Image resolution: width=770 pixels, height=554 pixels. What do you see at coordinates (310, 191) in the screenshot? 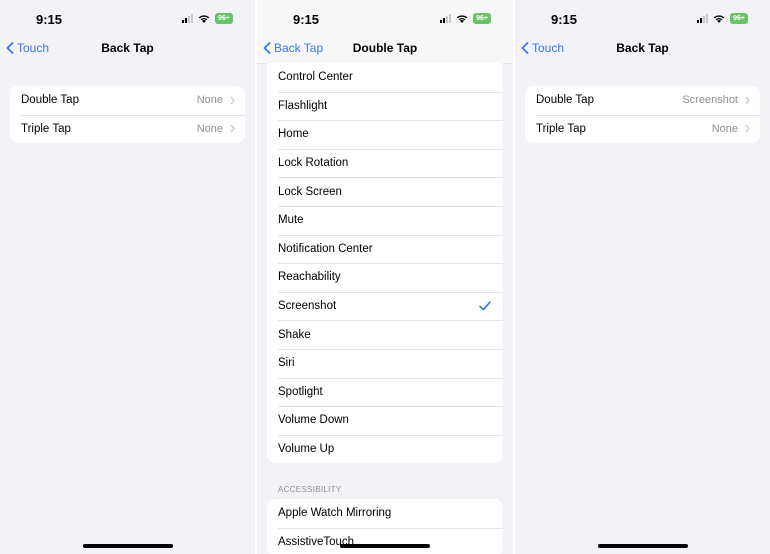
I see `option-label: Lock Screen` at bounding box center [310, 191].